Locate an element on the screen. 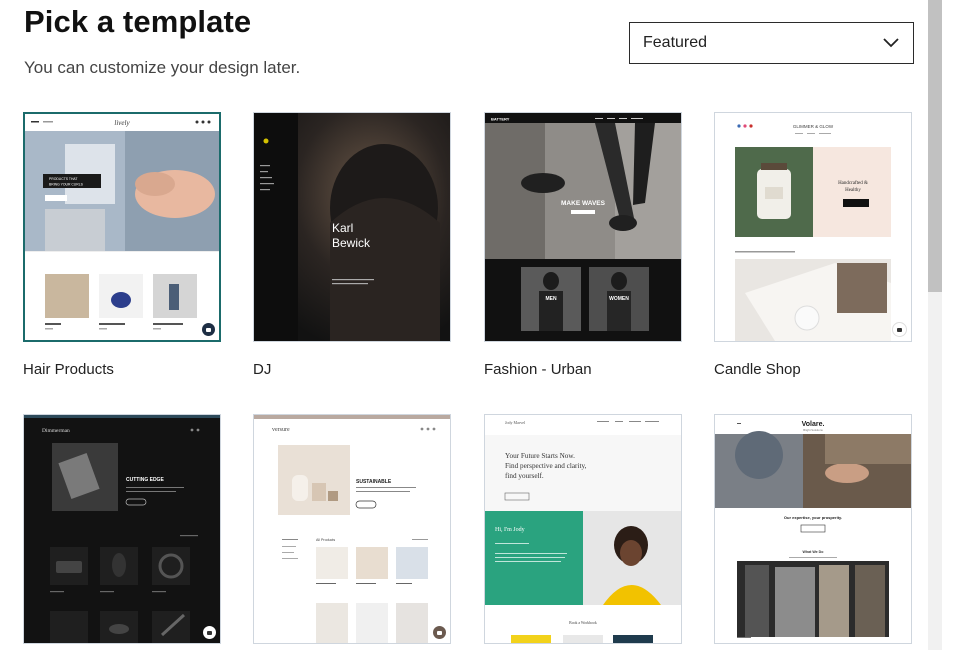  preview-brand: Volare. is located at coordinates (813, 424).